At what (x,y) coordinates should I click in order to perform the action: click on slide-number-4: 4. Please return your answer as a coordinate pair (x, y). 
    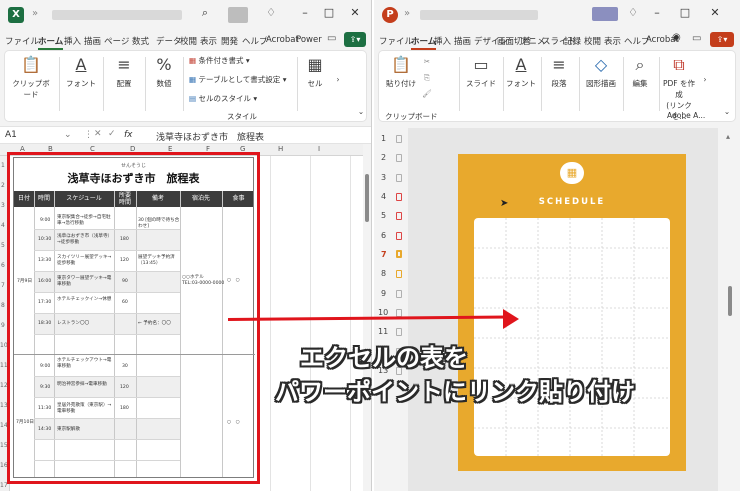
    Looking at the image, I should click on (383, 196).